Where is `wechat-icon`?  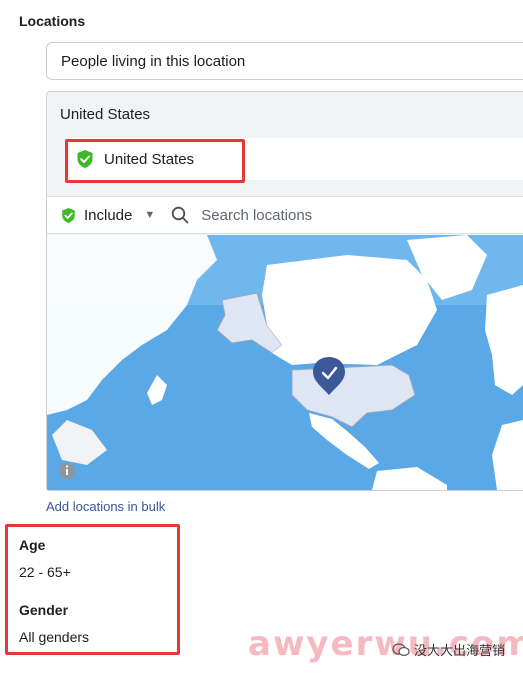 wechat-icon is located at coordinates (401, 649).